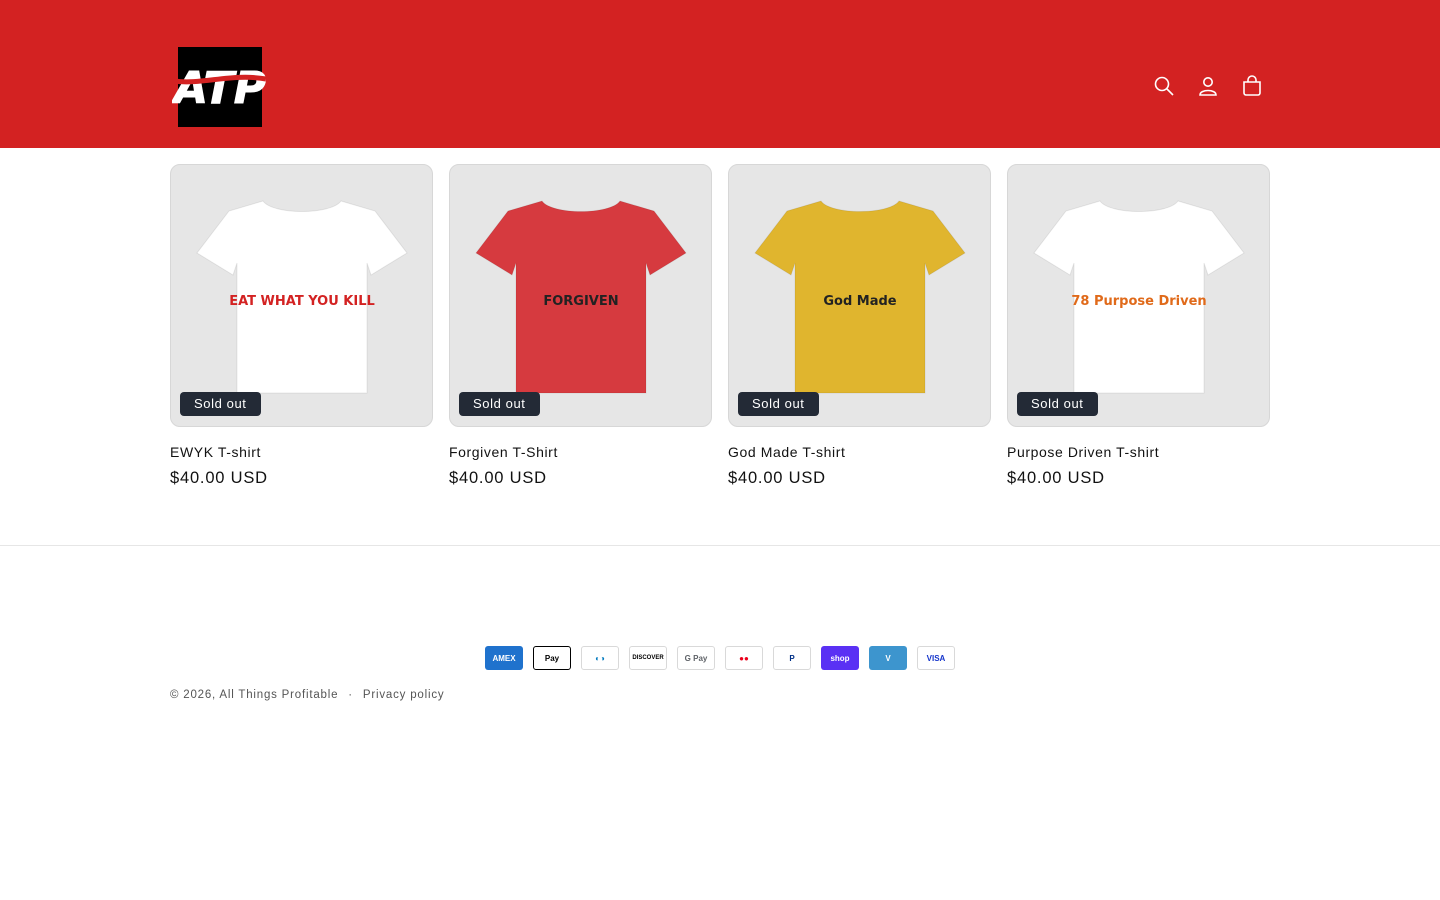  I want to click on product-title: EWYK T-shirt, so click(301, 452).